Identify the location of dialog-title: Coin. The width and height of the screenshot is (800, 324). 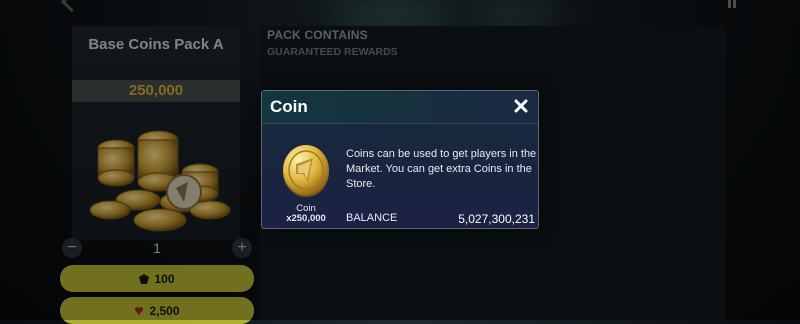
(289, 106).